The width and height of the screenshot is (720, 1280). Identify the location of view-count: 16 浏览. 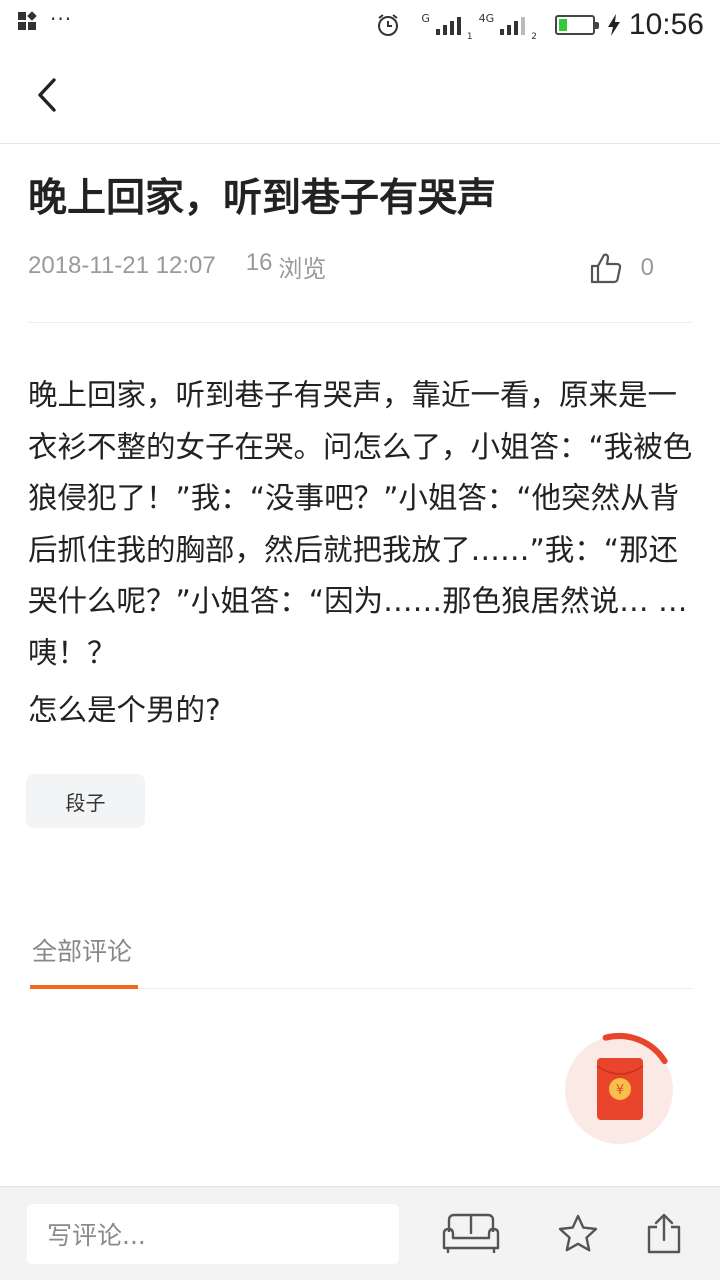
(286, 266).